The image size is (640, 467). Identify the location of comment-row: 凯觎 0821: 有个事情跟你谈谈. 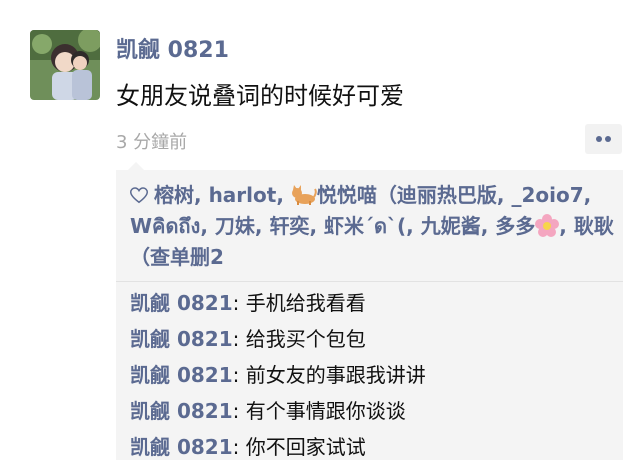
(268, 409).